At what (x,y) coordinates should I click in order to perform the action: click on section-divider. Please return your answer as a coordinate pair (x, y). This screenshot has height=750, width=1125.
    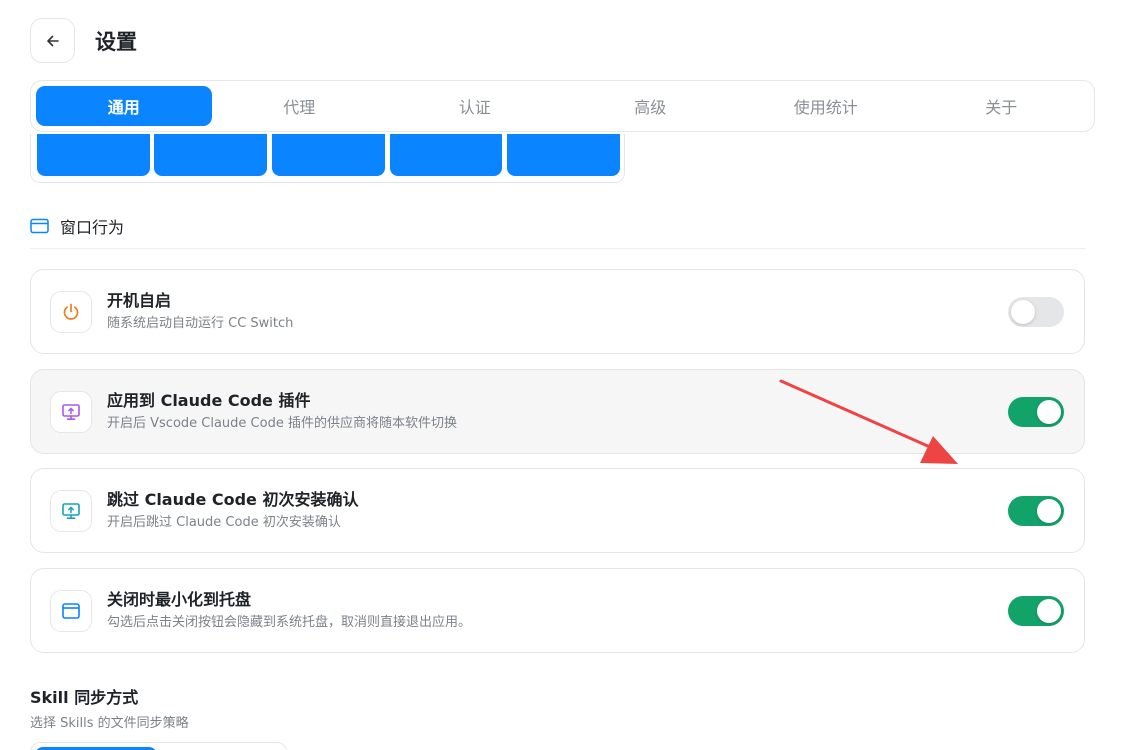
    Looking at the image, I should click on (557, 248).